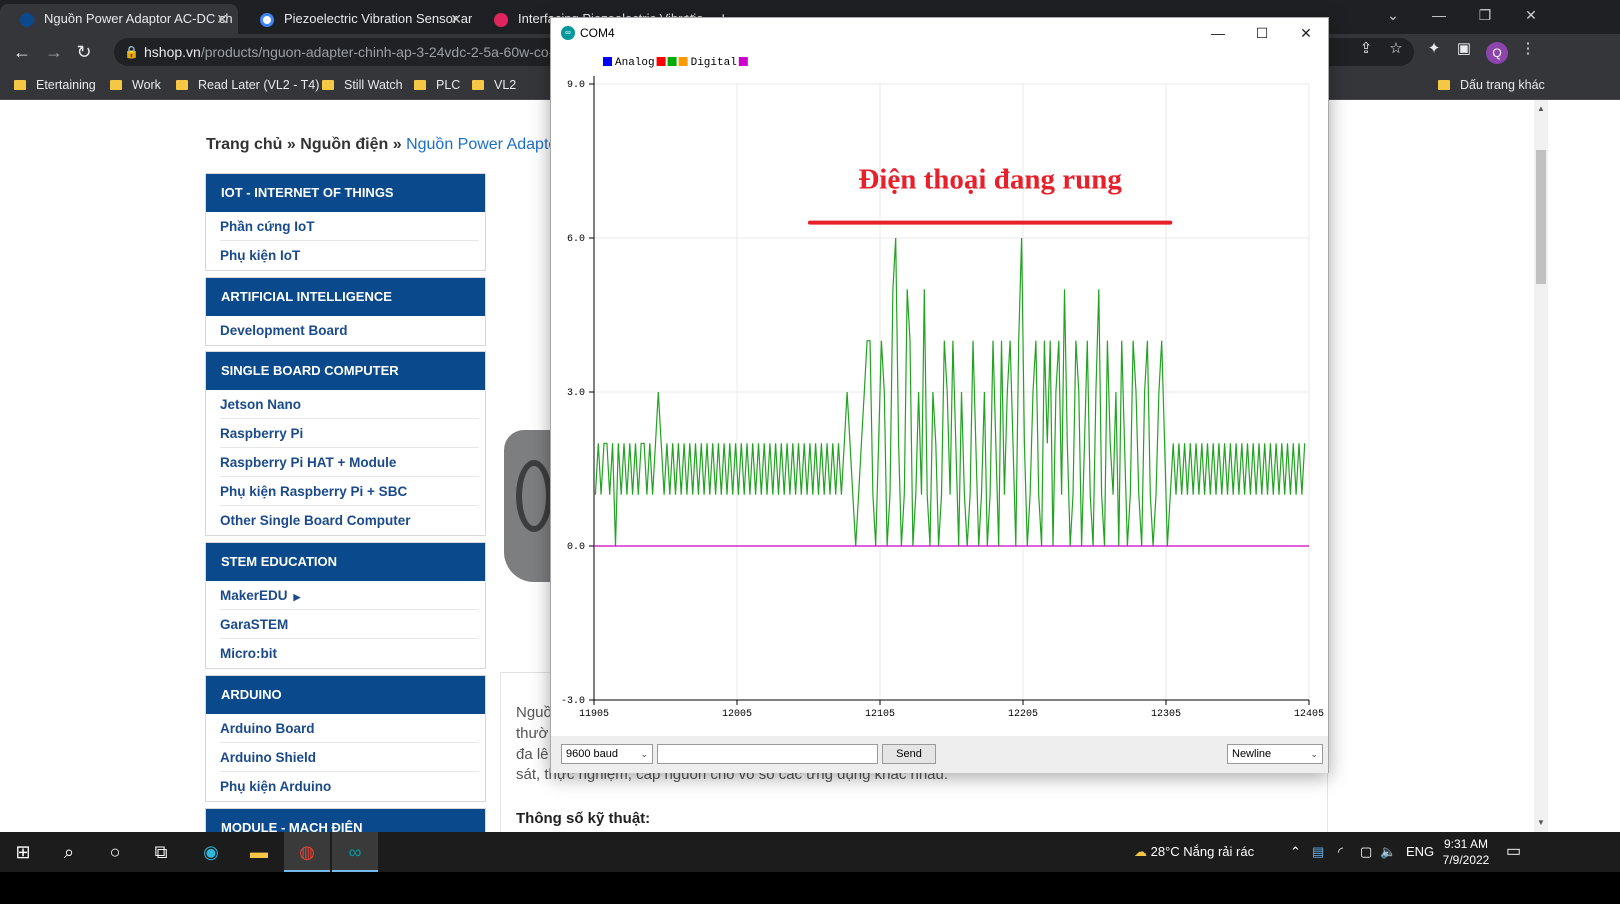 Image resolution: width=1620 pixels, height=904 pixels. I want to click on notifications-icon: ▭, so click(1513, 852).